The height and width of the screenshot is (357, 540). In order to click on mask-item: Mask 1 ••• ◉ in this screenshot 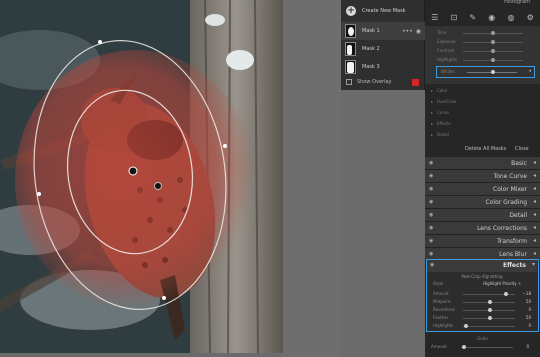, I will do `click(383, 31)`.